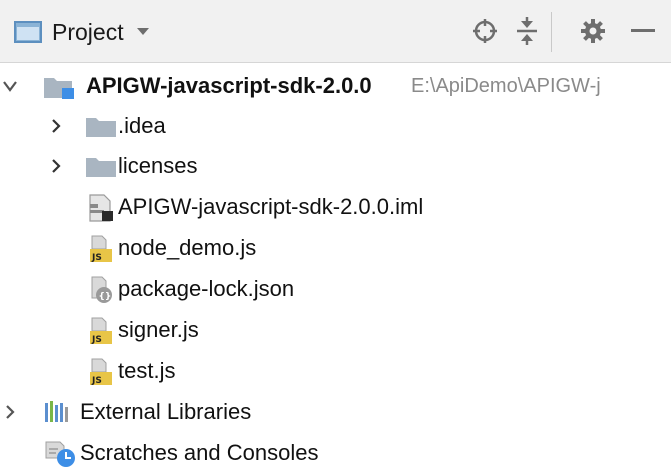 This screenshot has width=671, height=472. I want to click on module-folder-icon, so click(59, 88).